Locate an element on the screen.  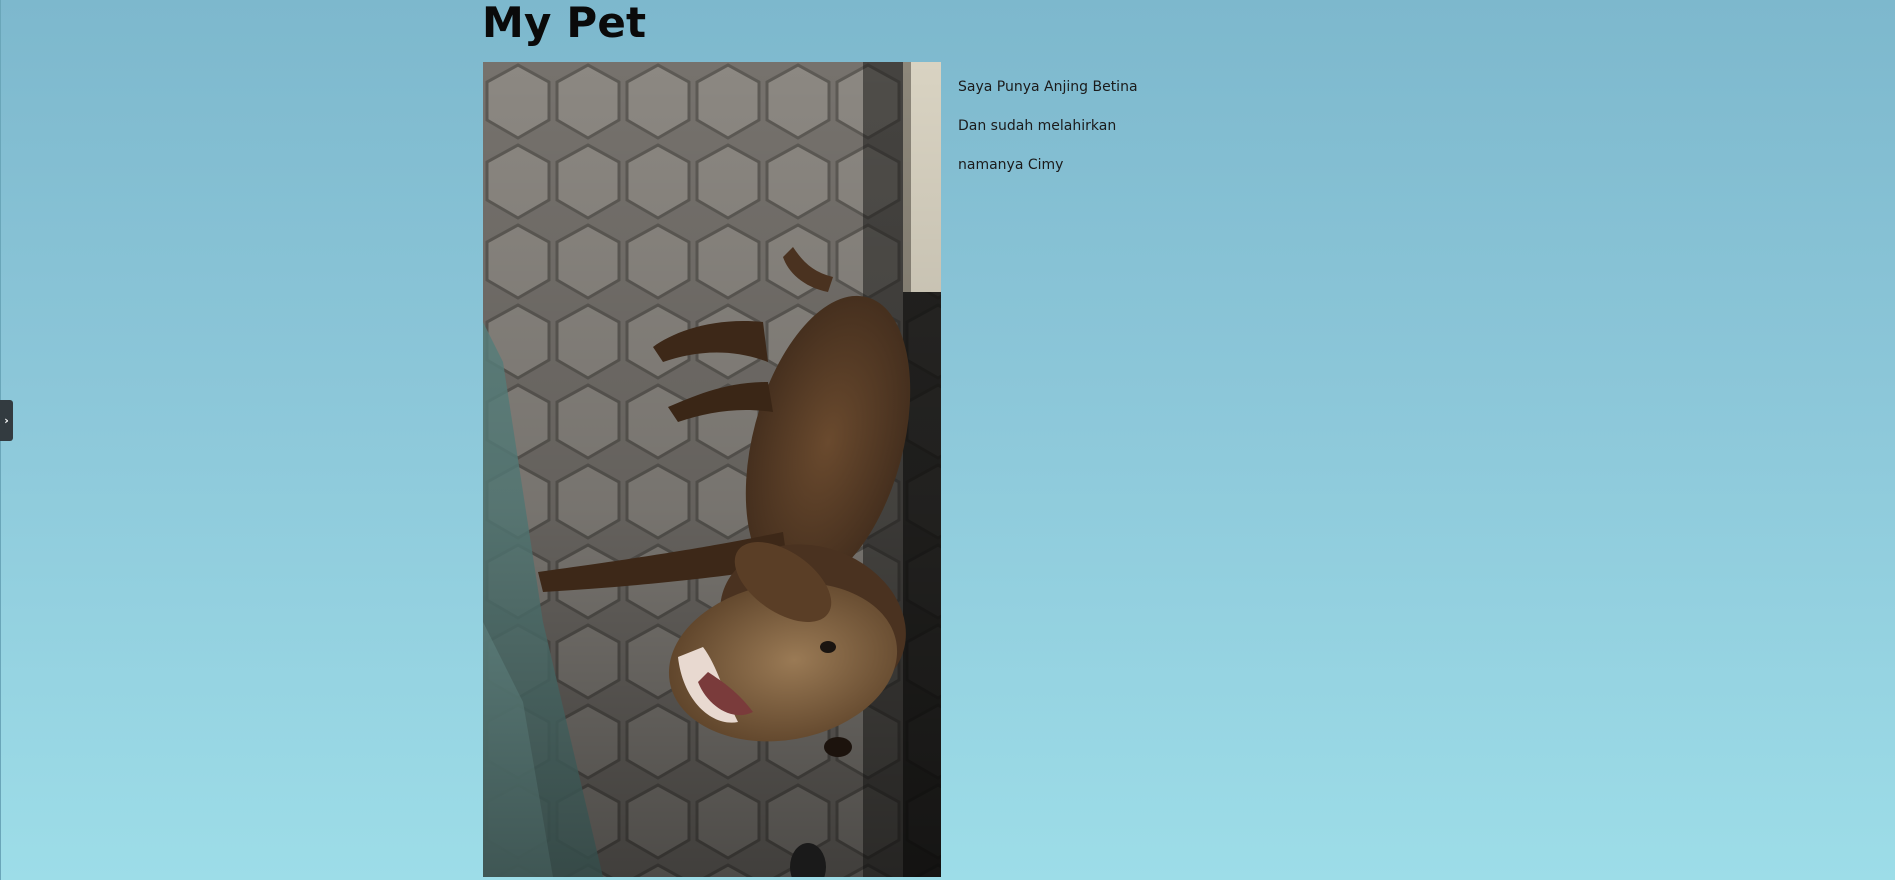
page-title: My Pet is located at coordinates (564, 23).